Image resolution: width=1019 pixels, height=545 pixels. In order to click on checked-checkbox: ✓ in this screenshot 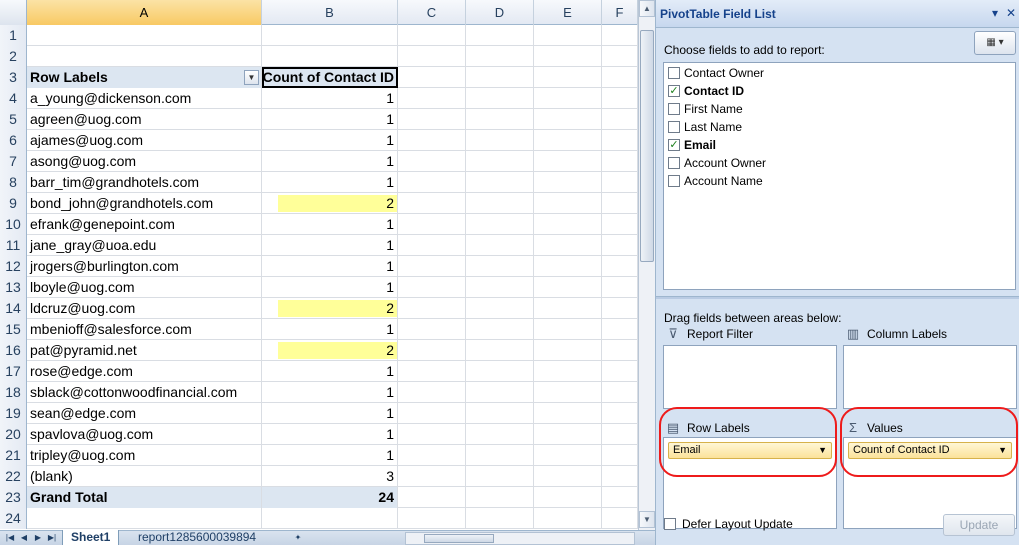, I will do `click(674, 91)`.